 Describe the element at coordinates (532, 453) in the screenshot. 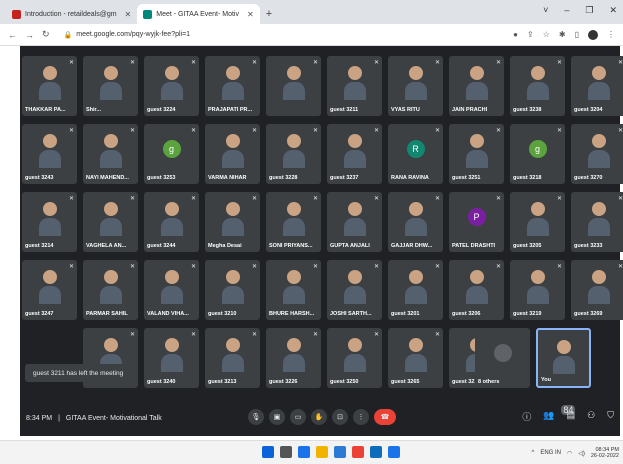

I see `tray-chevron-icon: ^` at that location.